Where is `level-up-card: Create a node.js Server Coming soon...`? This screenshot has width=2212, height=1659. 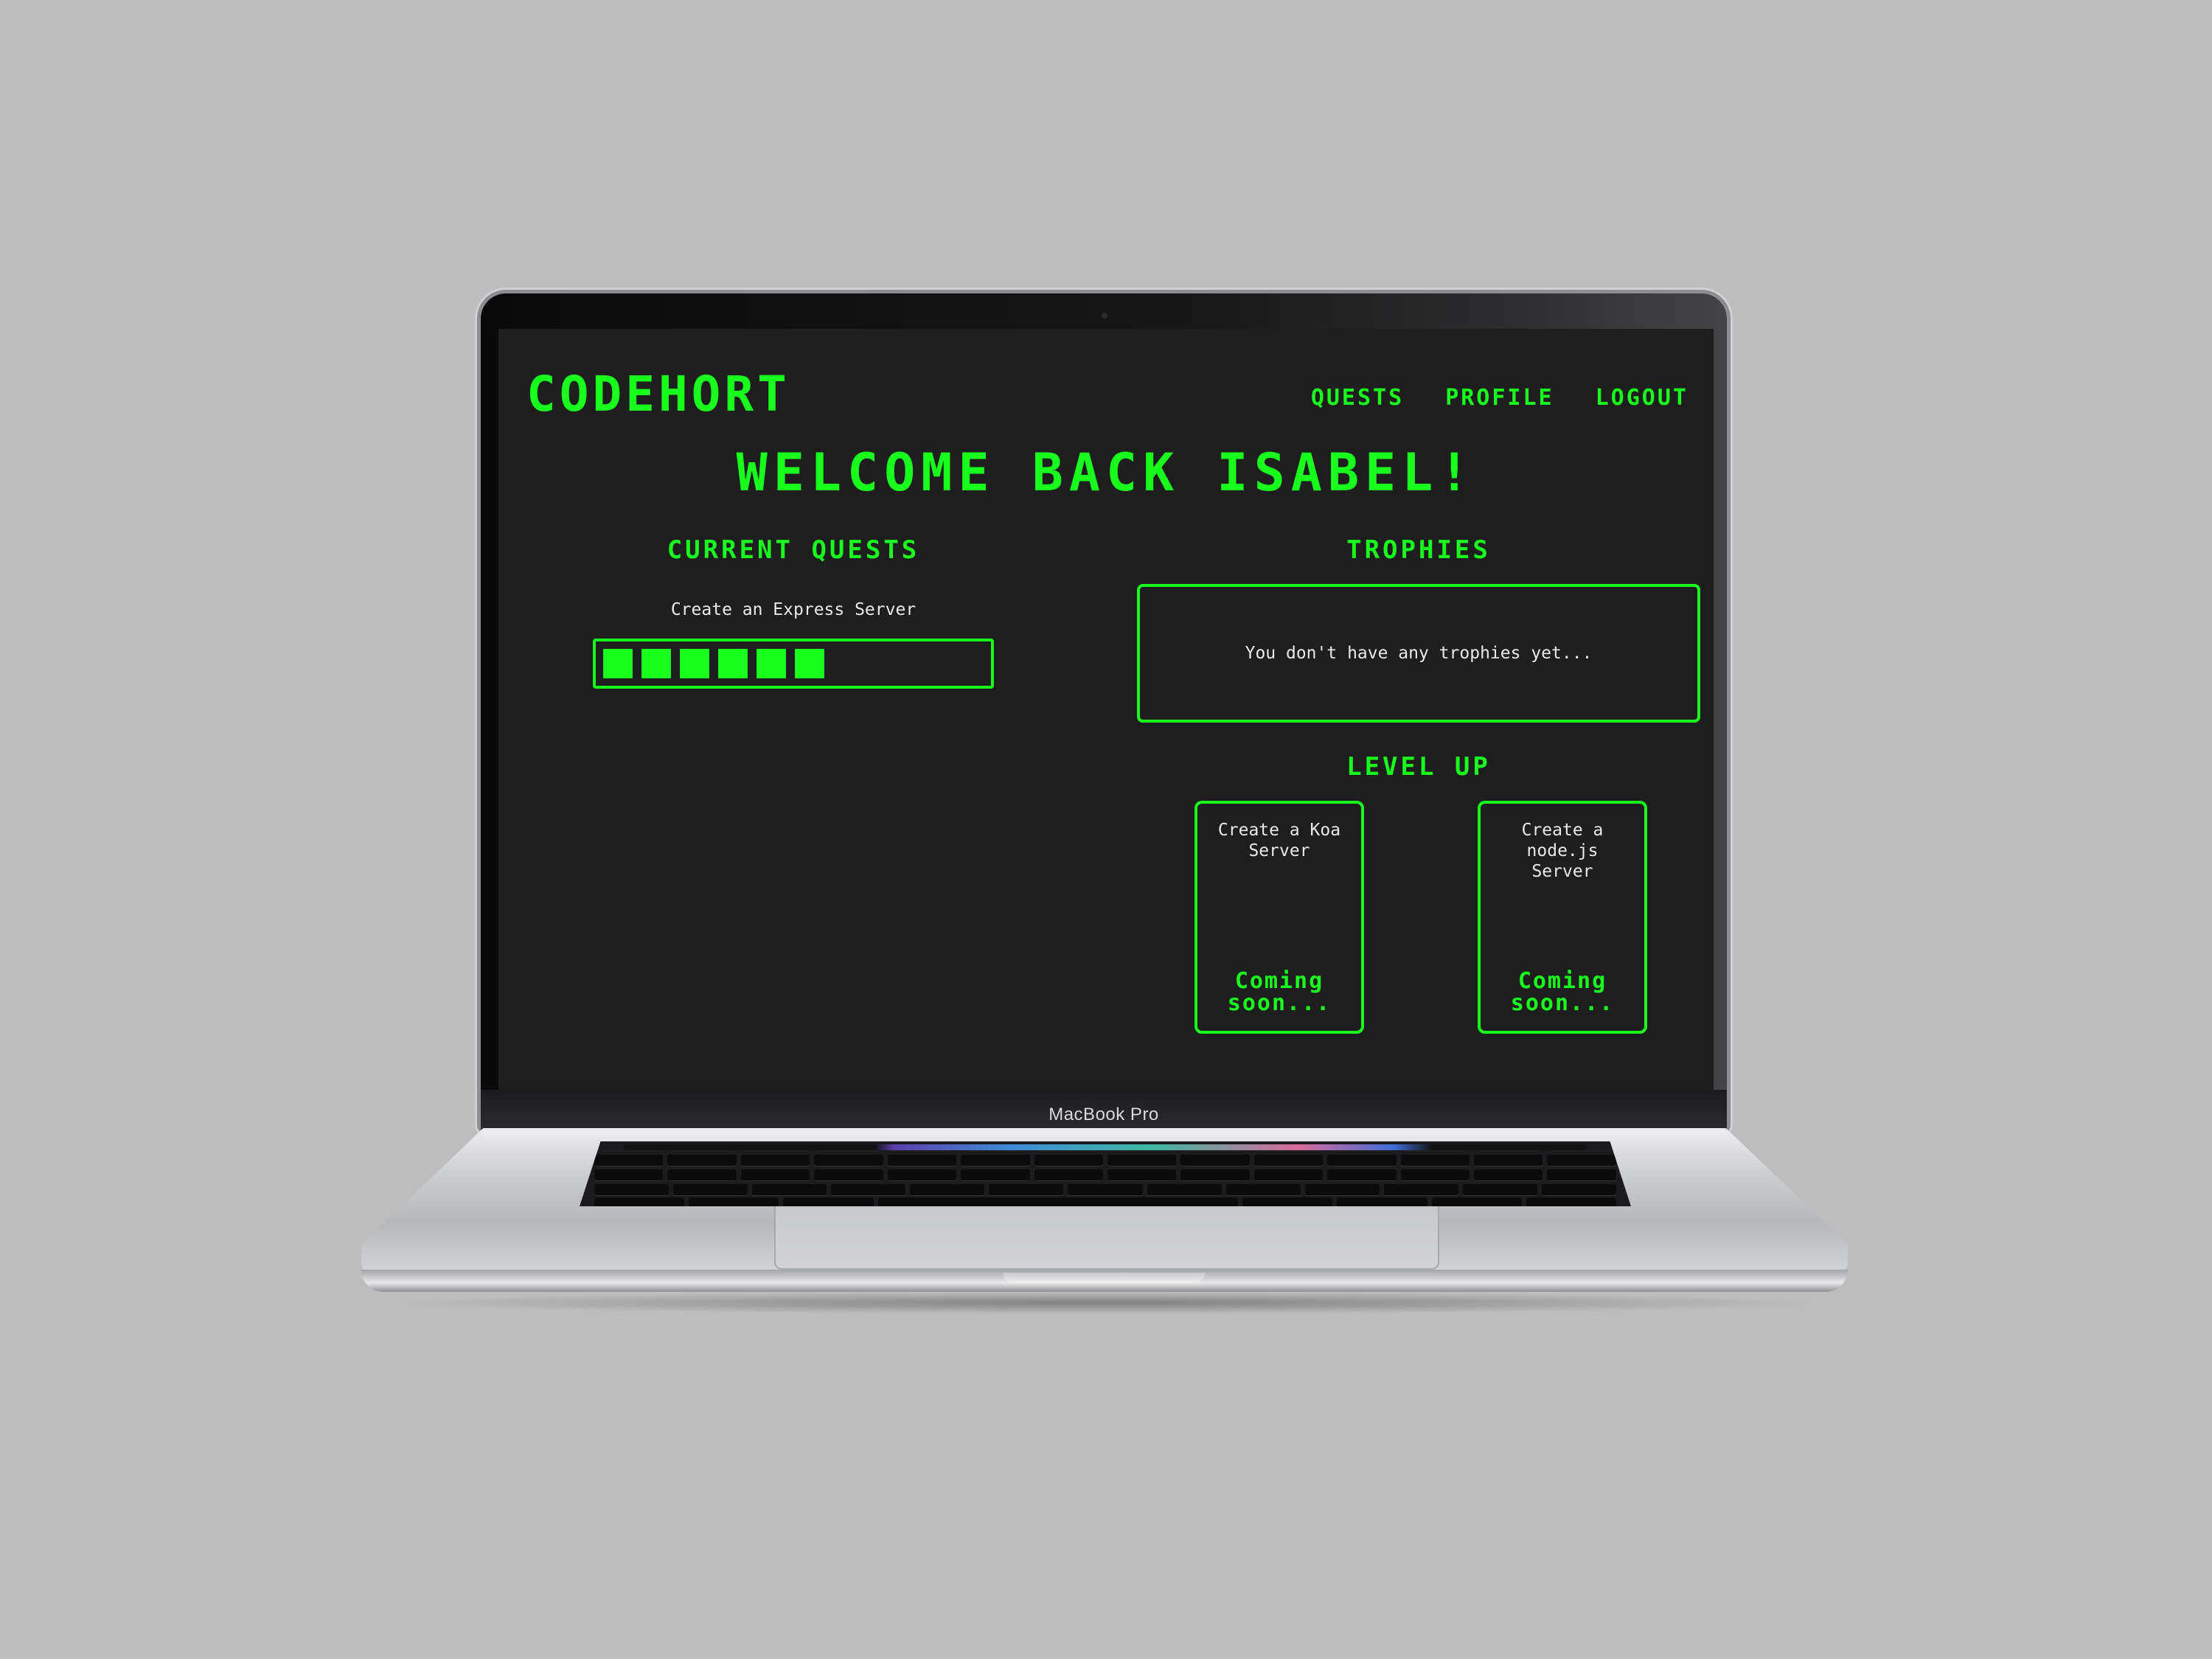 level-up-card: Create a node.js Server Coming soon... is located at coordinates (1562, 917).